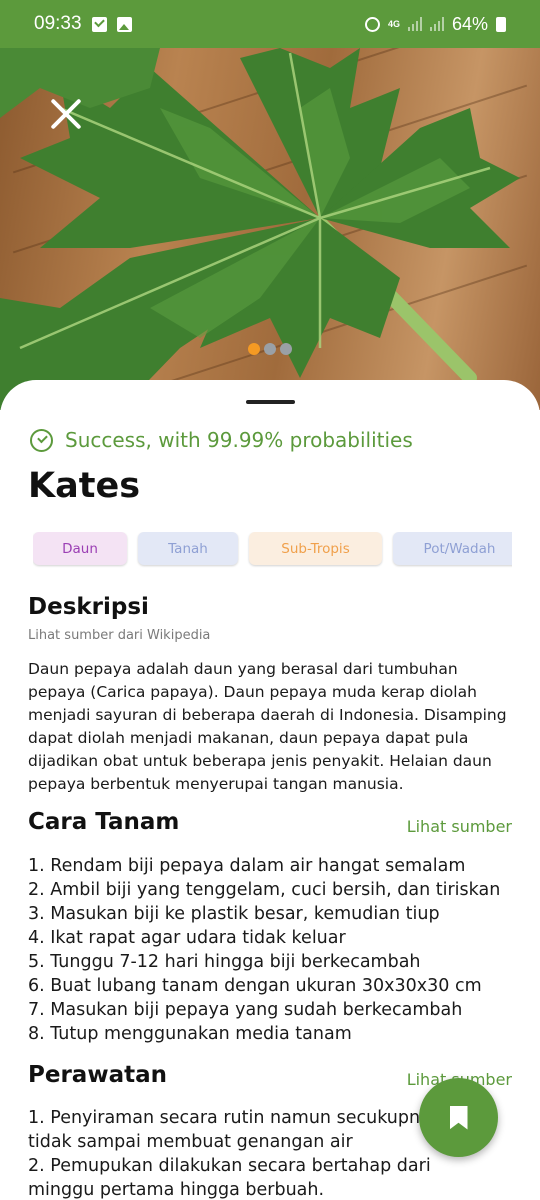 This screenshot has height=1200, width=540. I want to click on tag-chip-subtropis: Sub-Tropis, so click(315, 548).